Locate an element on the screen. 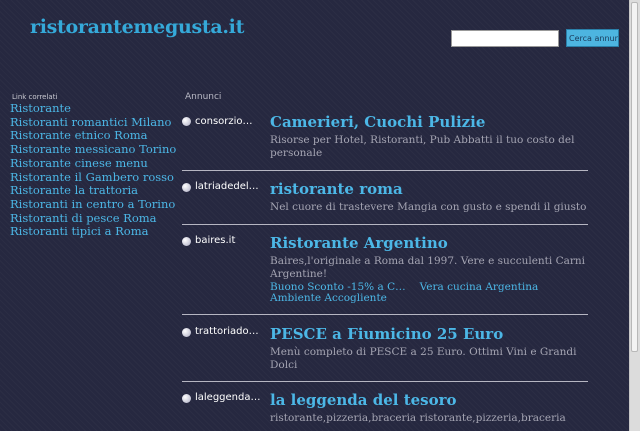 This screenshot has height=431, width=640. site-title: ristorantemegusta.it is located at coordinates (137, 27).